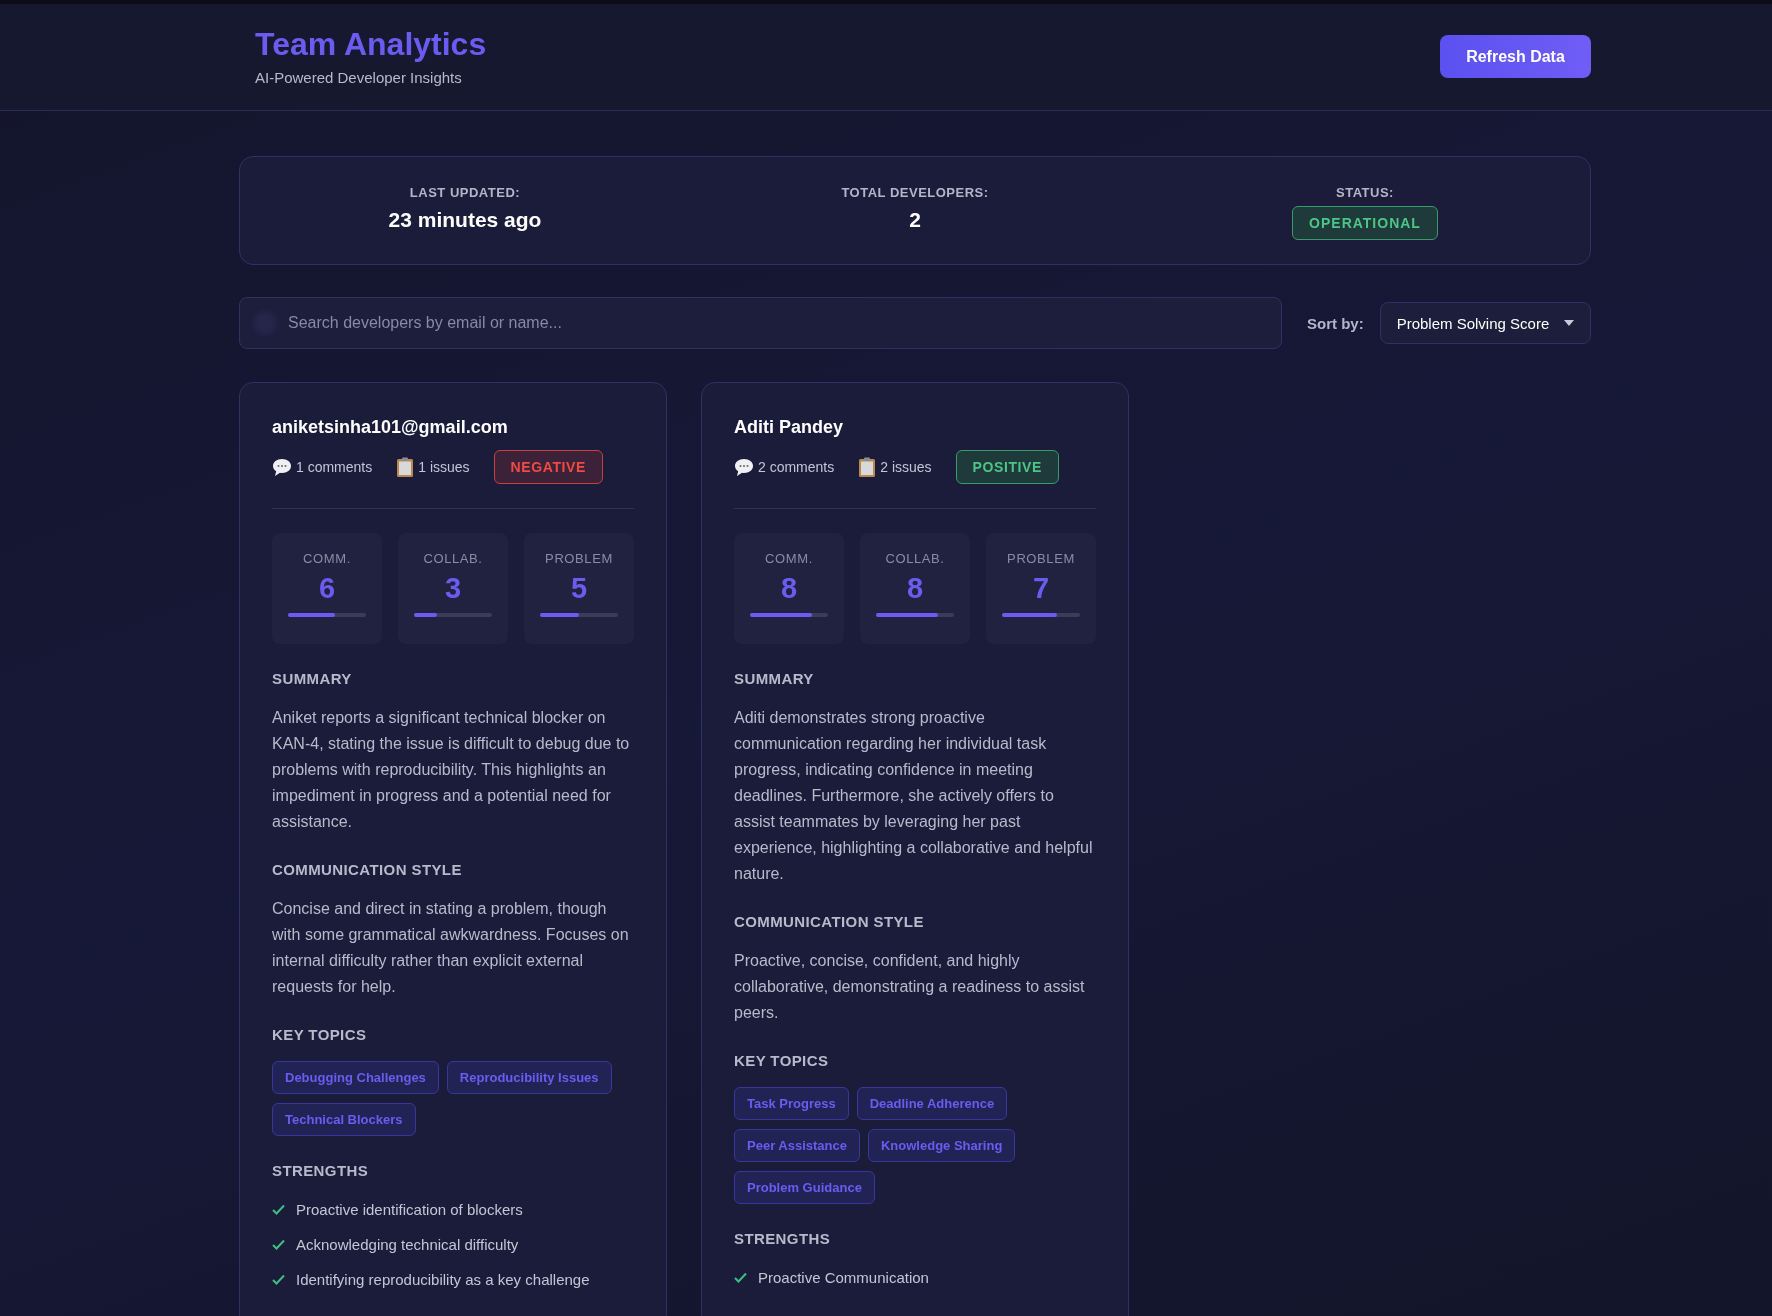 Image resolution: width=1772 pixels, height=1316 pixels. What do you see at coordinates (371, 44) in the screenshot?
I see `app-title: Team Analytics` at bounding box center [371, 44].